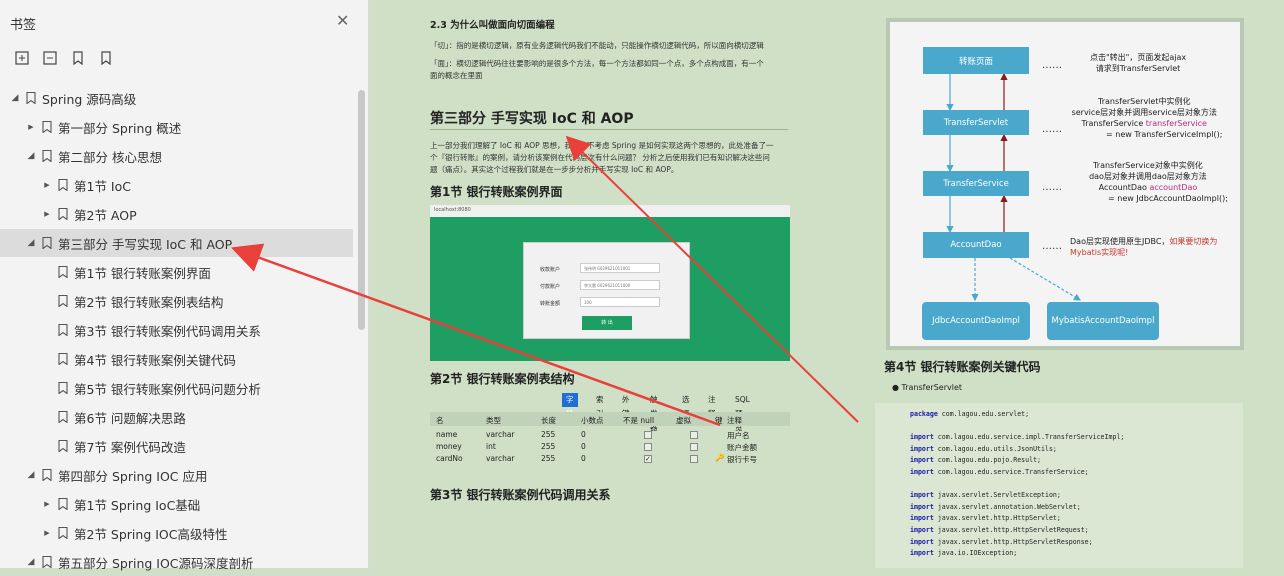 Image resolution: width=1284 pixels, height=576 pixels. Describe the element at coordinates (176, 446) in the screenshot. I see `sidebar-item: 第7节 案例代码改造` at that location.